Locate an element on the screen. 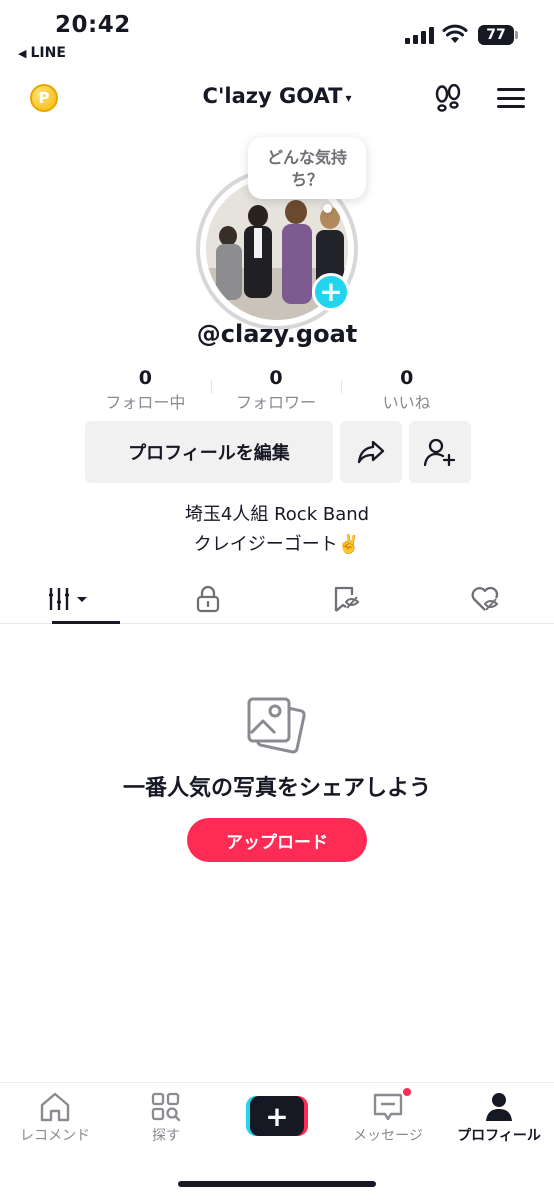 This screenshot has width=554, height=1200. tab-videos is located at coordinates (69, 599).